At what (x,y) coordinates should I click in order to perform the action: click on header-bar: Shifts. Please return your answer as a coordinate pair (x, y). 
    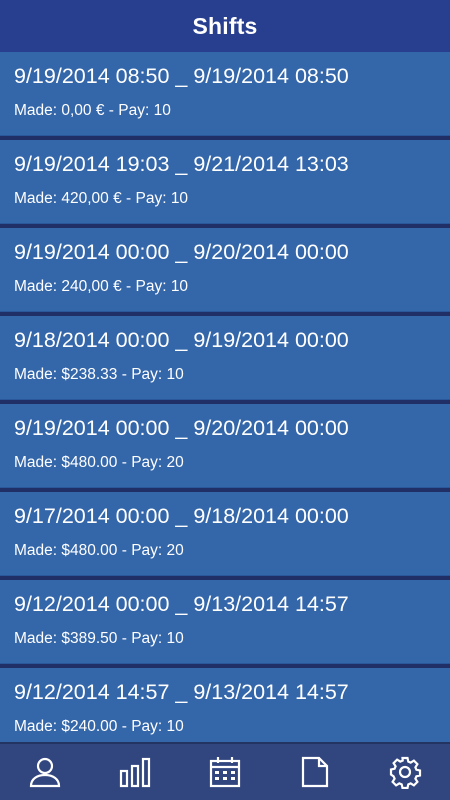
    Looking at the image, I should click on (225, 26).